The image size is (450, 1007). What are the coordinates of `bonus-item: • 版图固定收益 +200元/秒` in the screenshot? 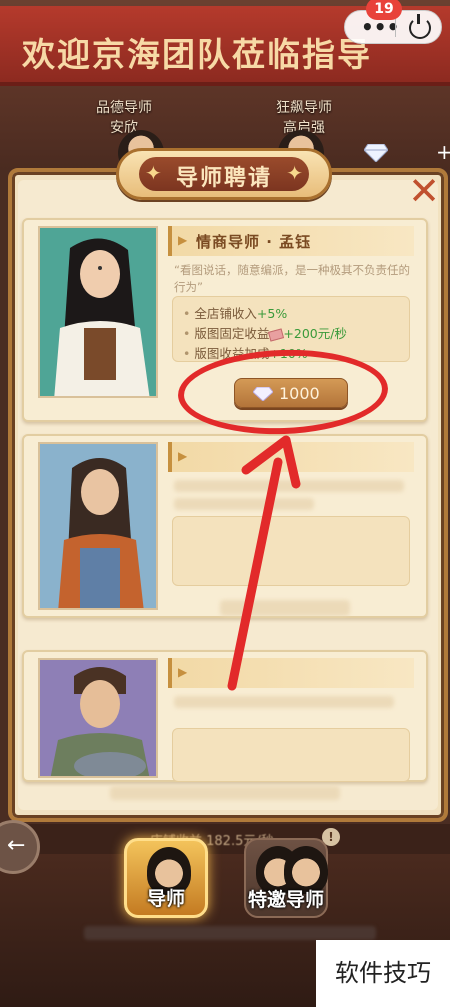 It's located at (265, 332).